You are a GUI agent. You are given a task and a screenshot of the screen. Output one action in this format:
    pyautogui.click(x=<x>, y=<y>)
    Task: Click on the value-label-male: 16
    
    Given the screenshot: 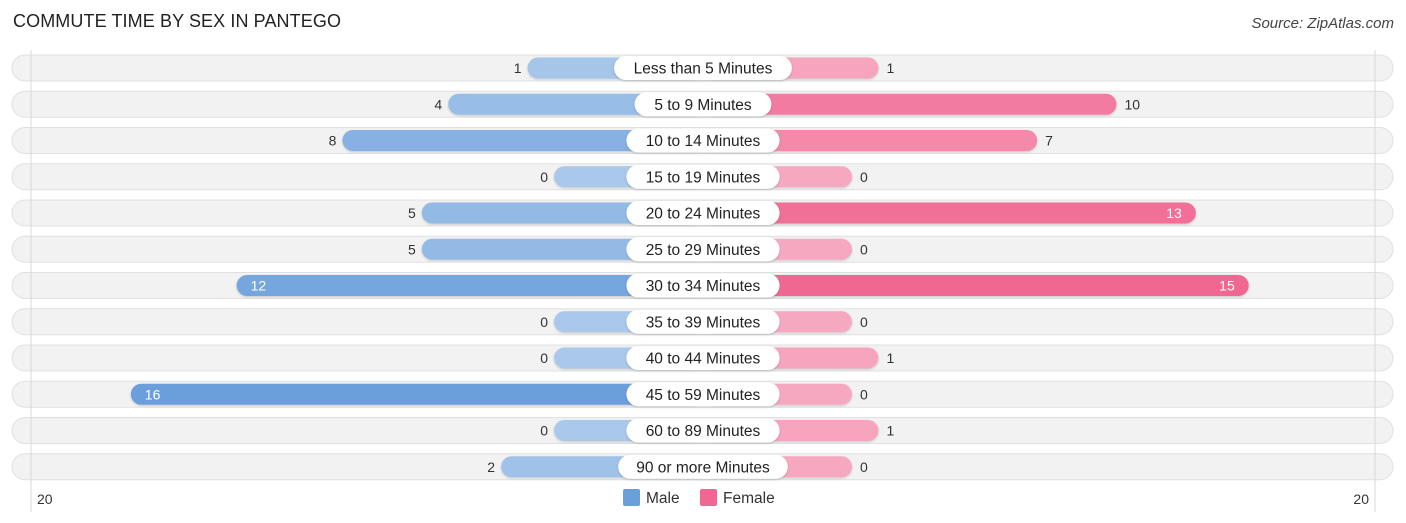 What is the action you would take?
    pyautogui.click(x=153, y=394)
    